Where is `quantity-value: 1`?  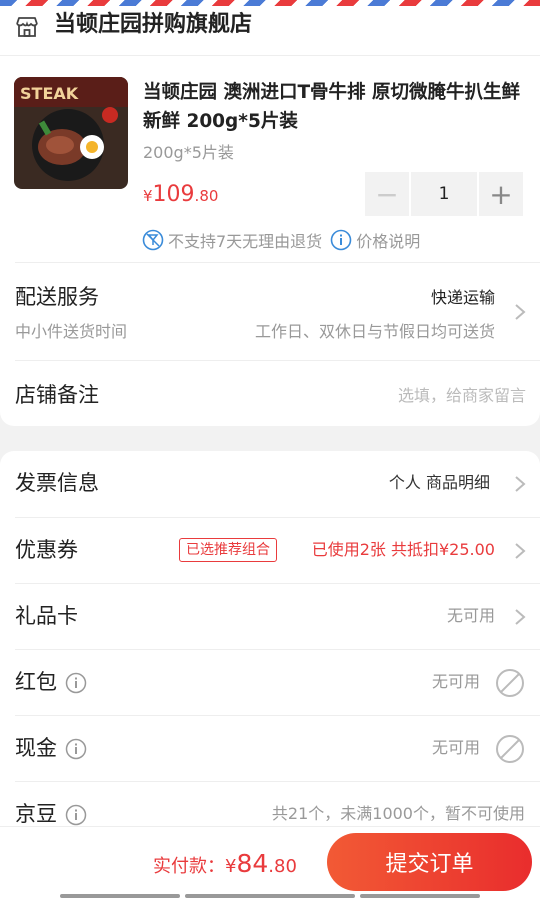 quantity-value: 1 is located at coordinates (444, 194).